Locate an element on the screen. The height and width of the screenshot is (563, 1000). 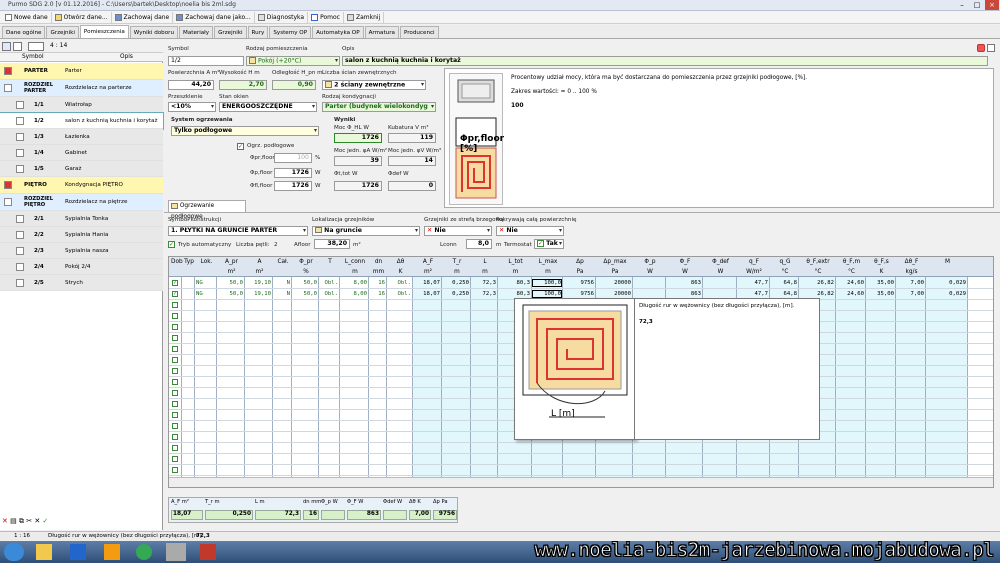
grid-header-cell: θ_F,extr is located at coordinates (818, 262).